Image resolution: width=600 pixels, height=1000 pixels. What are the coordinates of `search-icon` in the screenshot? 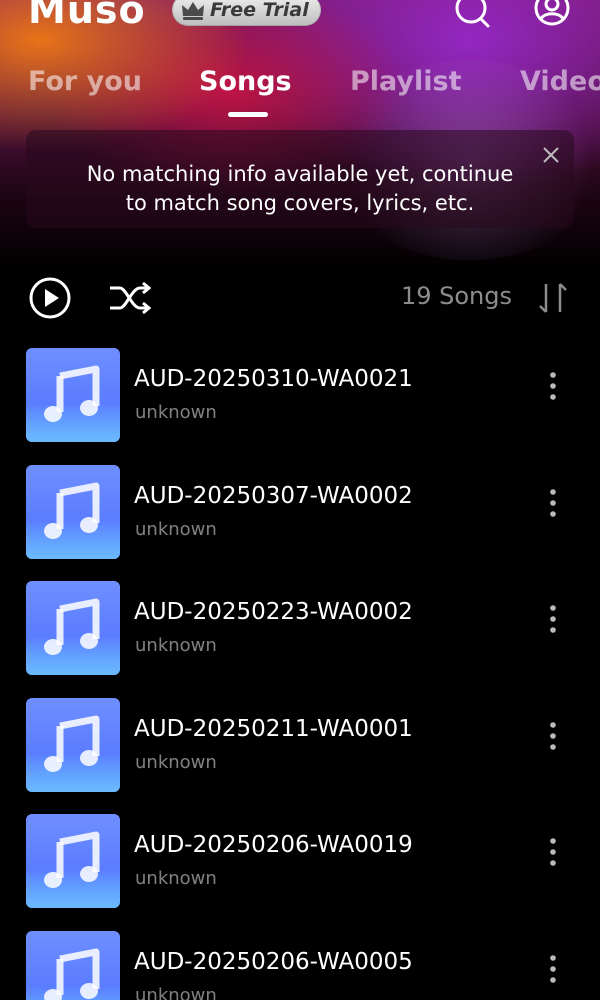 It's located at (472, 16).